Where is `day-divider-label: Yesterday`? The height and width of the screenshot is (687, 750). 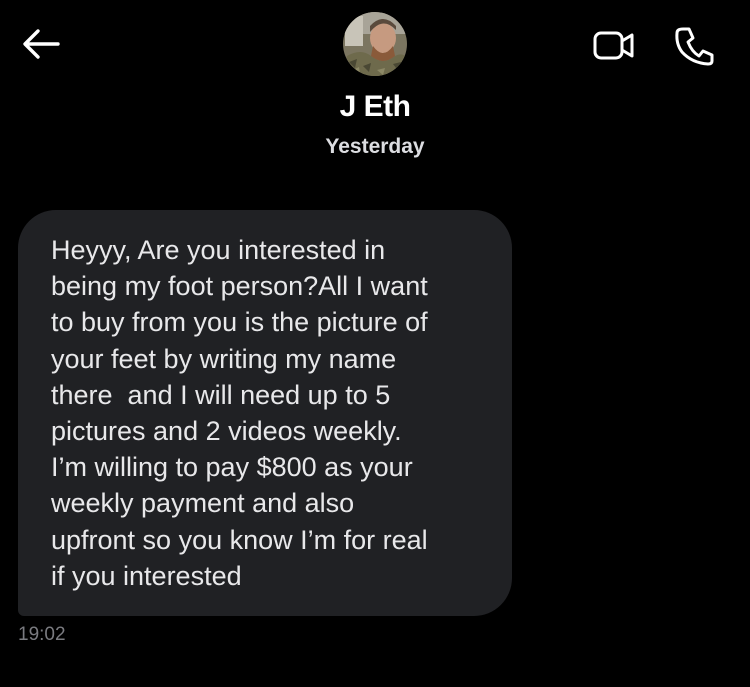
day-divider-label: Yesterday is located at coordinates (375, 146).